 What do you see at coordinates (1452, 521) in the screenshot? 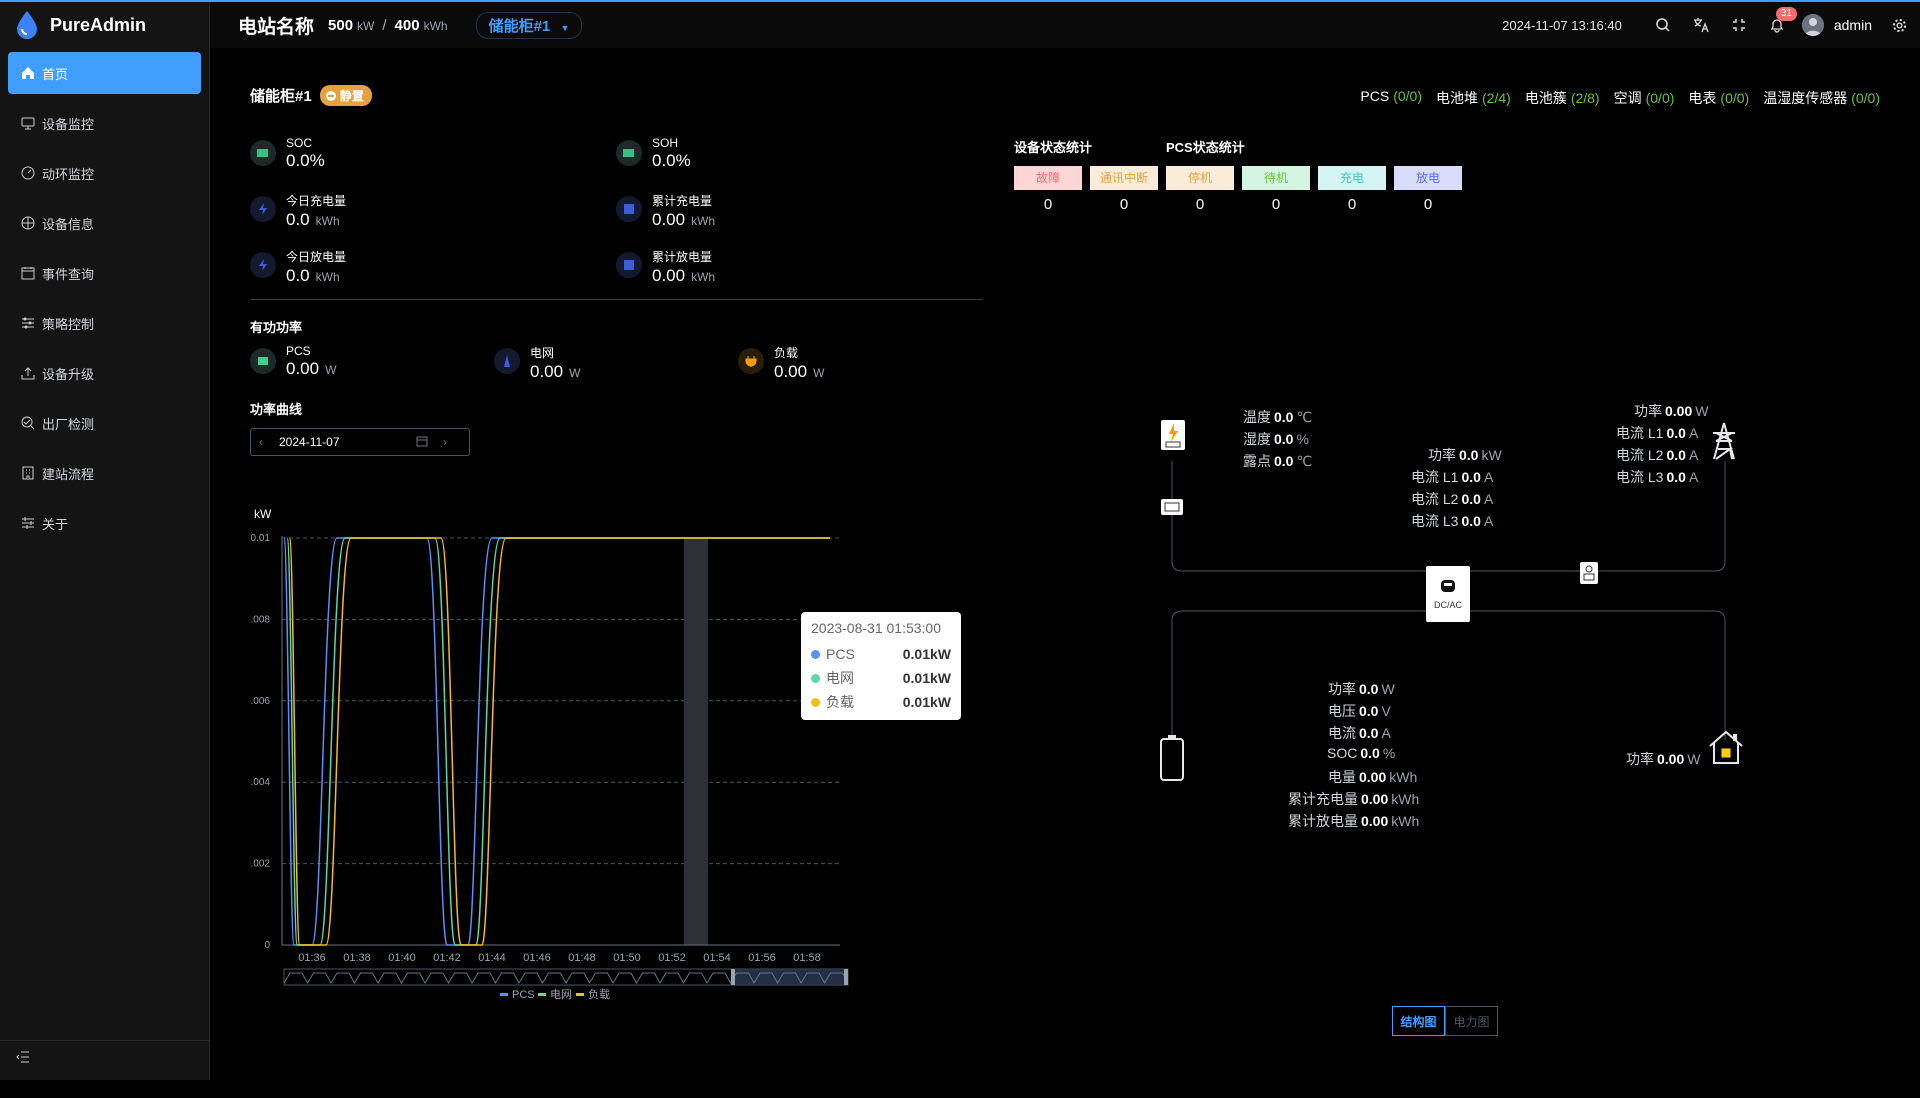
I see `pcs-current-l3: 电流 L3 0.0 A` at bounding box center [1452, 521].